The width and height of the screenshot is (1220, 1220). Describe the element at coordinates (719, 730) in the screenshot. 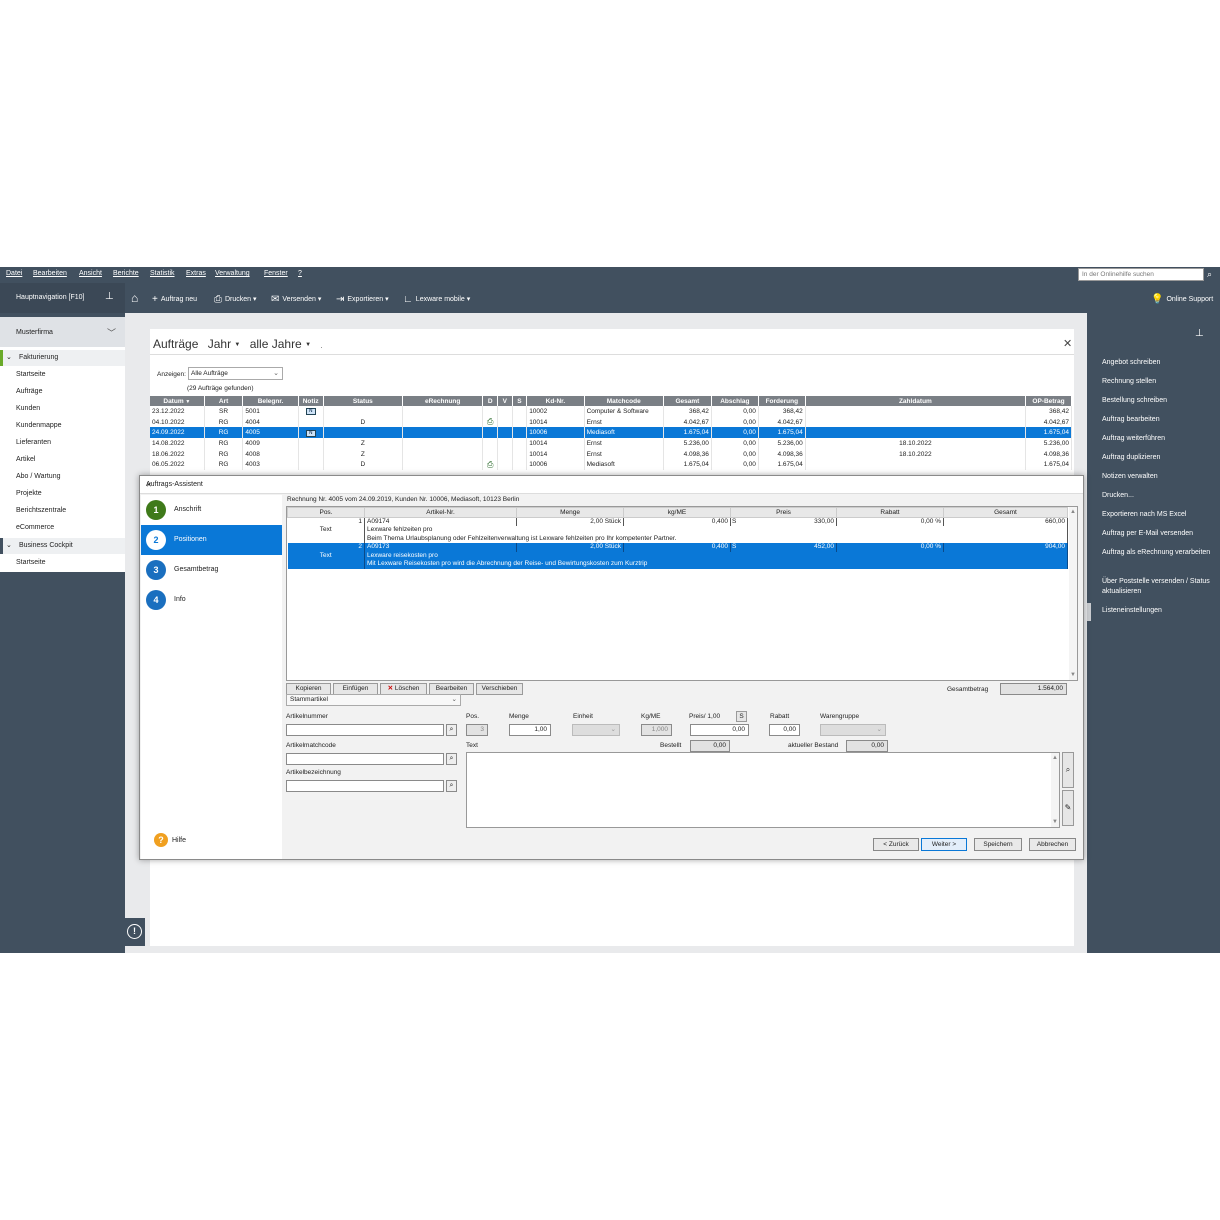

I see `preis-input: 0,00` at that location.